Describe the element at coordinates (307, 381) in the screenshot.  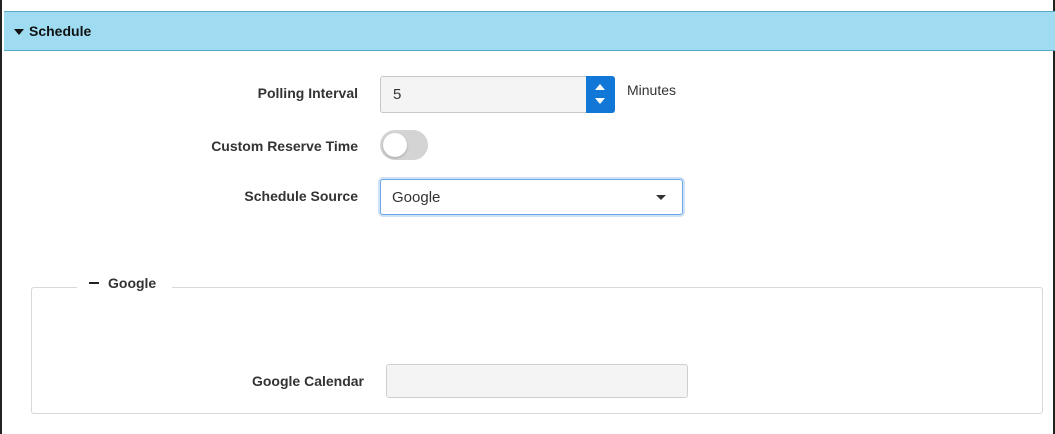
I see `google-calendar-label: Google Calendar` at that location.